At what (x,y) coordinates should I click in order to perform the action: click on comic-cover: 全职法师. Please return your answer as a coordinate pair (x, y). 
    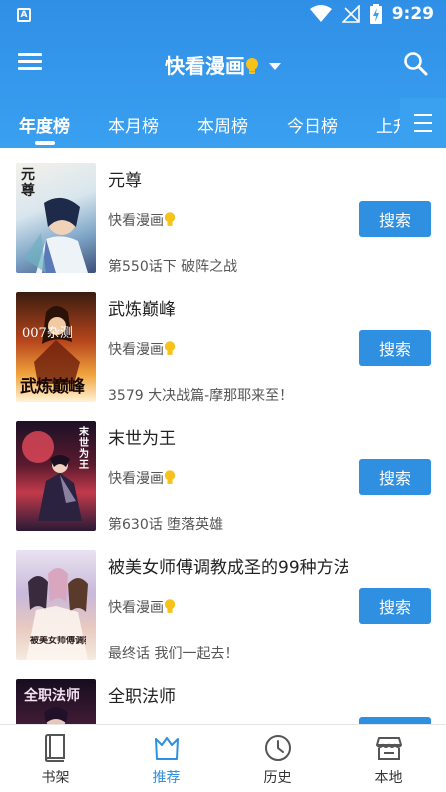
    Looking at the image, I should click on (56, 701).